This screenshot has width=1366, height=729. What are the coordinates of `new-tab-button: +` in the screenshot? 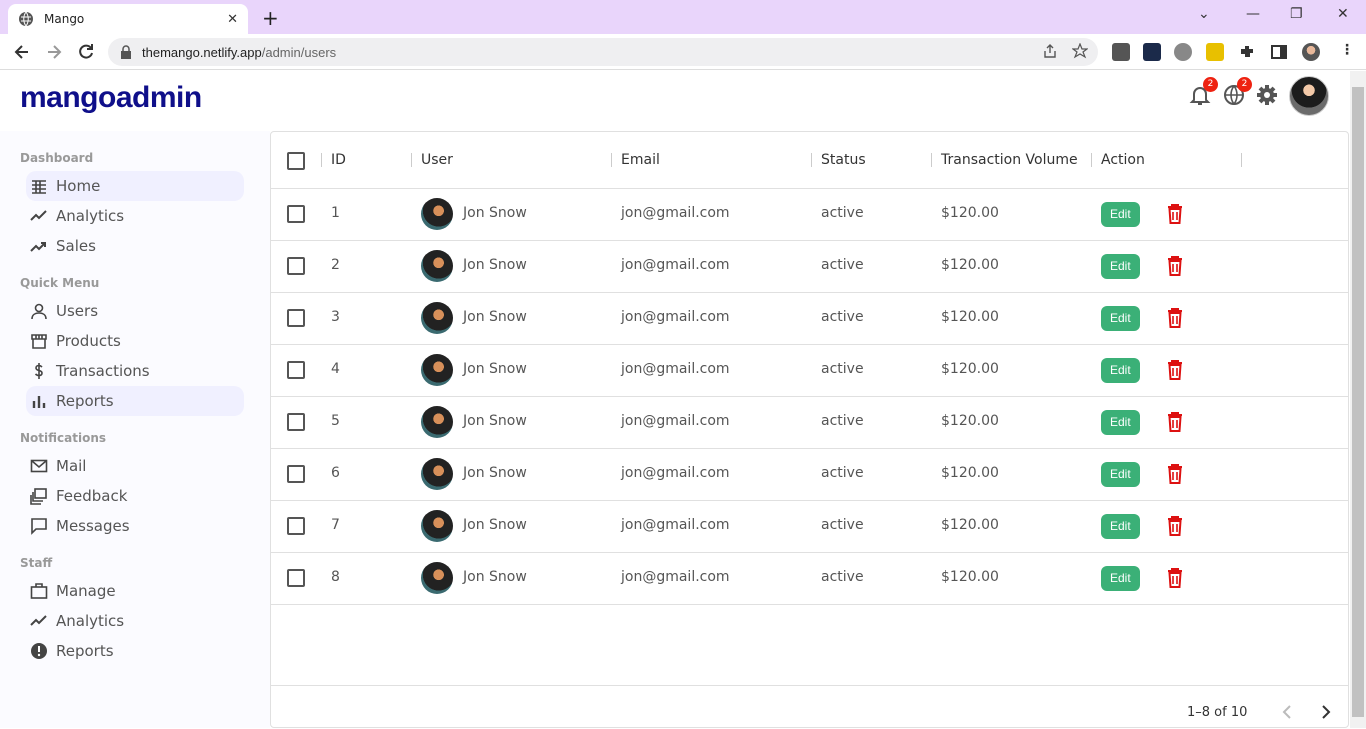 It's located at (270, 18).